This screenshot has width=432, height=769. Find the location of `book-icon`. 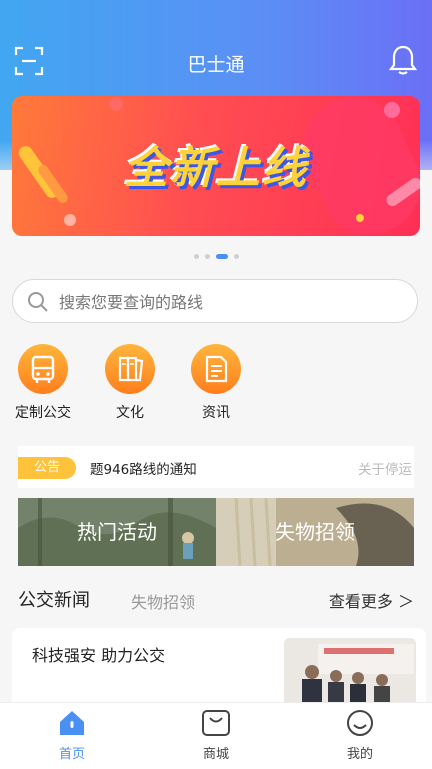

book-icon is located at coordinates (130, 369).